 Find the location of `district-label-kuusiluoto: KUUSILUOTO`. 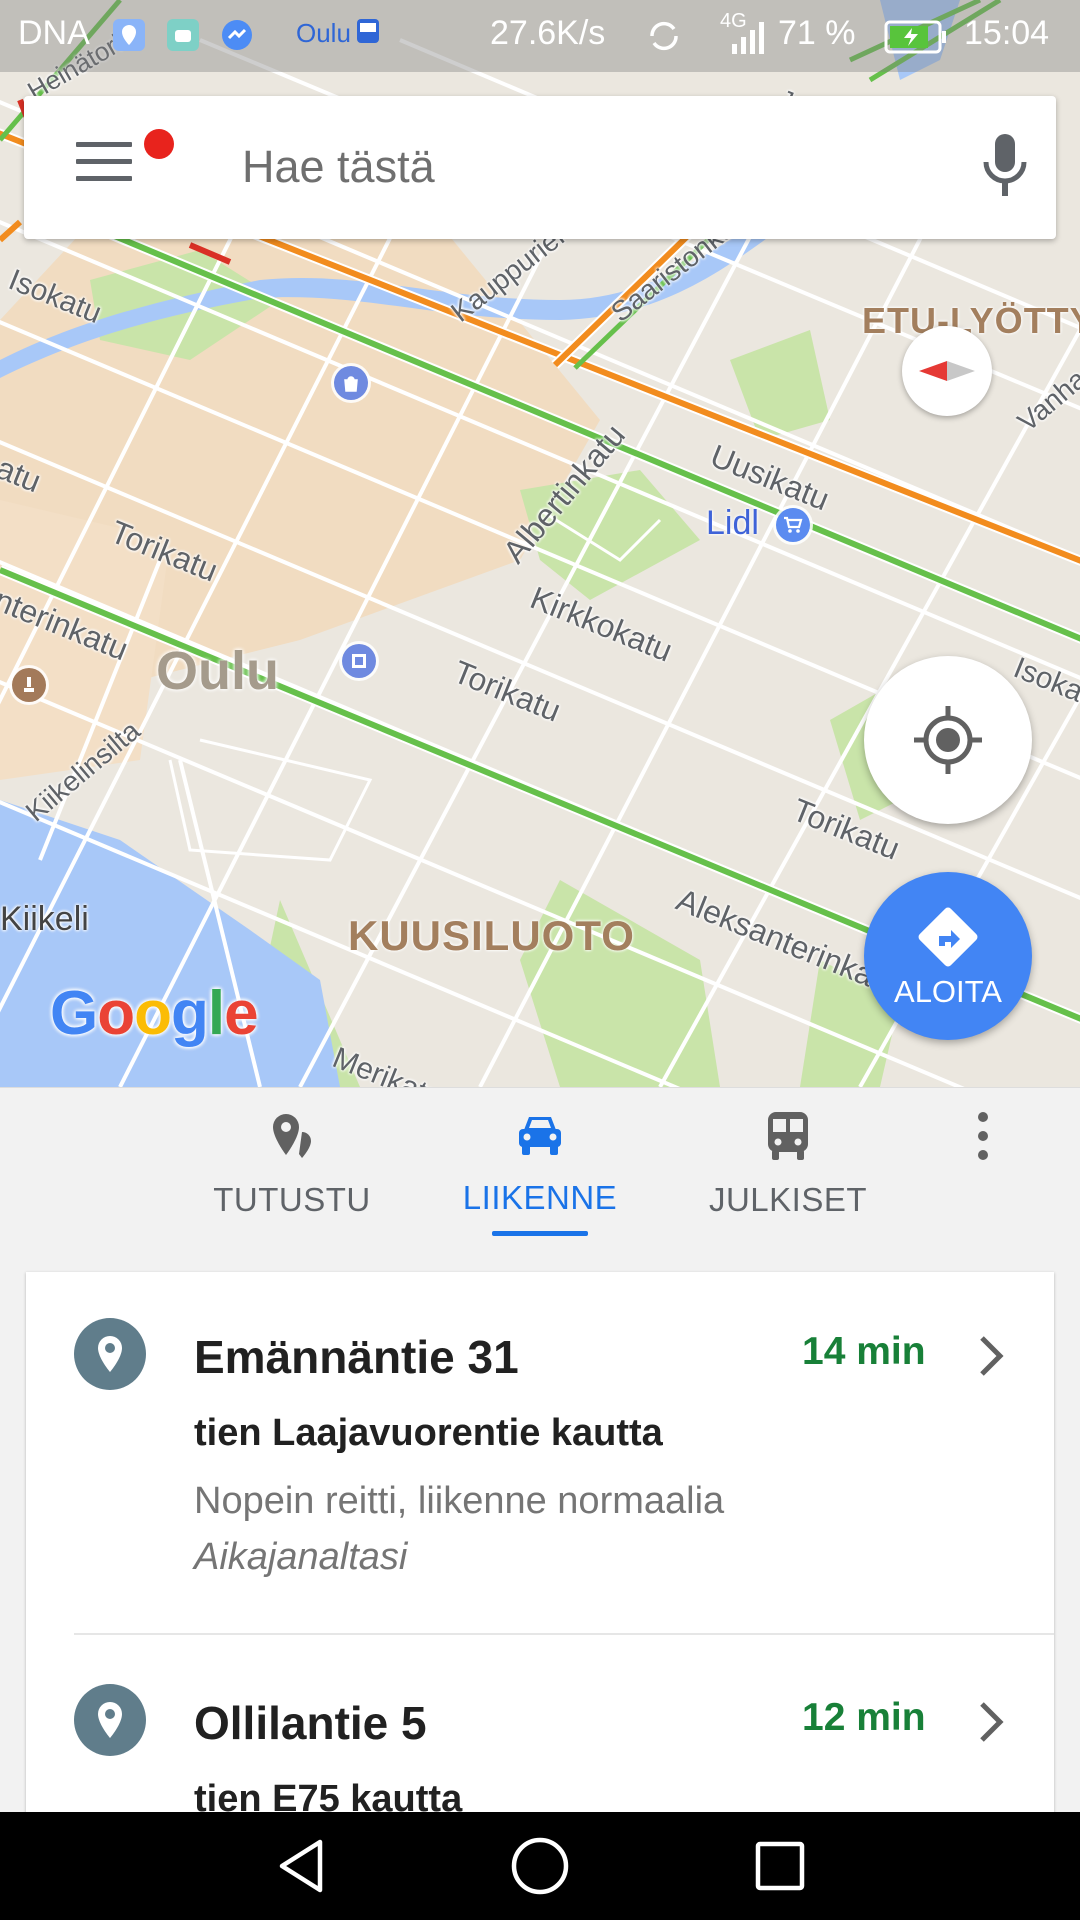

district-label-kuusiluoto: KUUSILUOTO is located at coordinates (491, 935).